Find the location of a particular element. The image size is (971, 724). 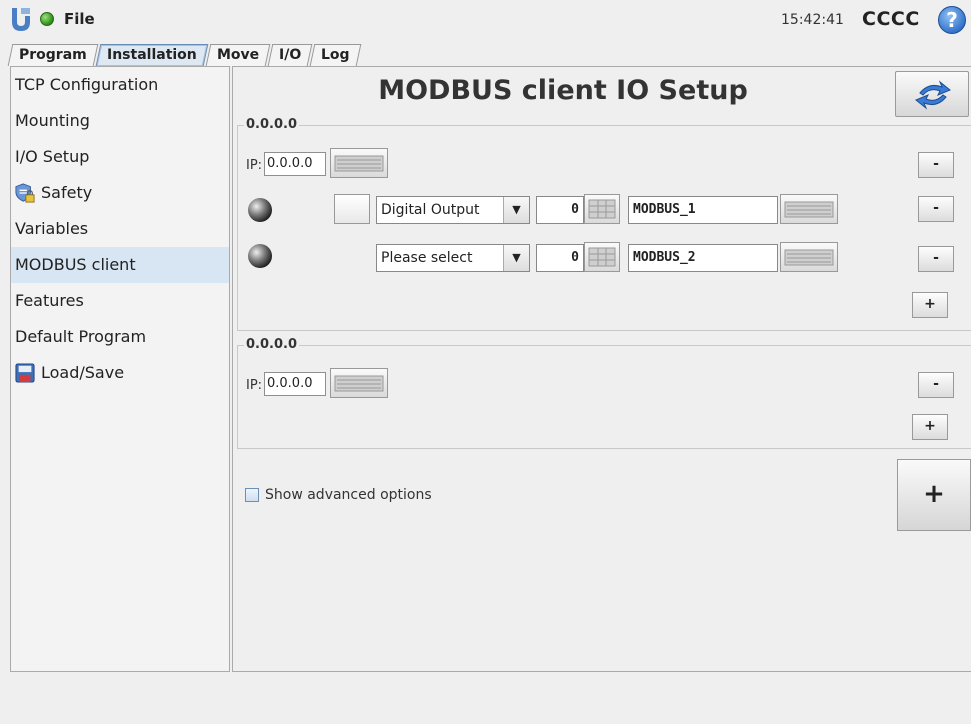

top-bar: File 15:42:41 CCCC ? is located at coordinates (485, 21).